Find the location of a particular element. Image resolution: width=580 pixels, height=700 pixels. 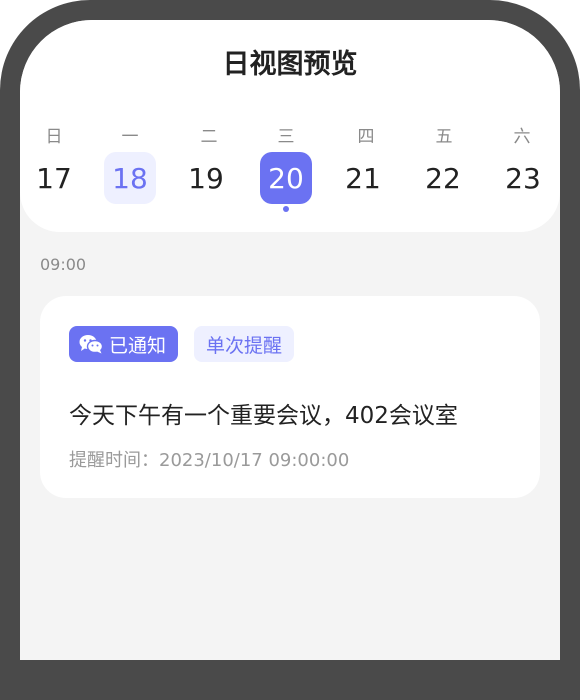

reminder-time-value: 2023/10/17 09:00:00 is located at coordinates (254, 460).